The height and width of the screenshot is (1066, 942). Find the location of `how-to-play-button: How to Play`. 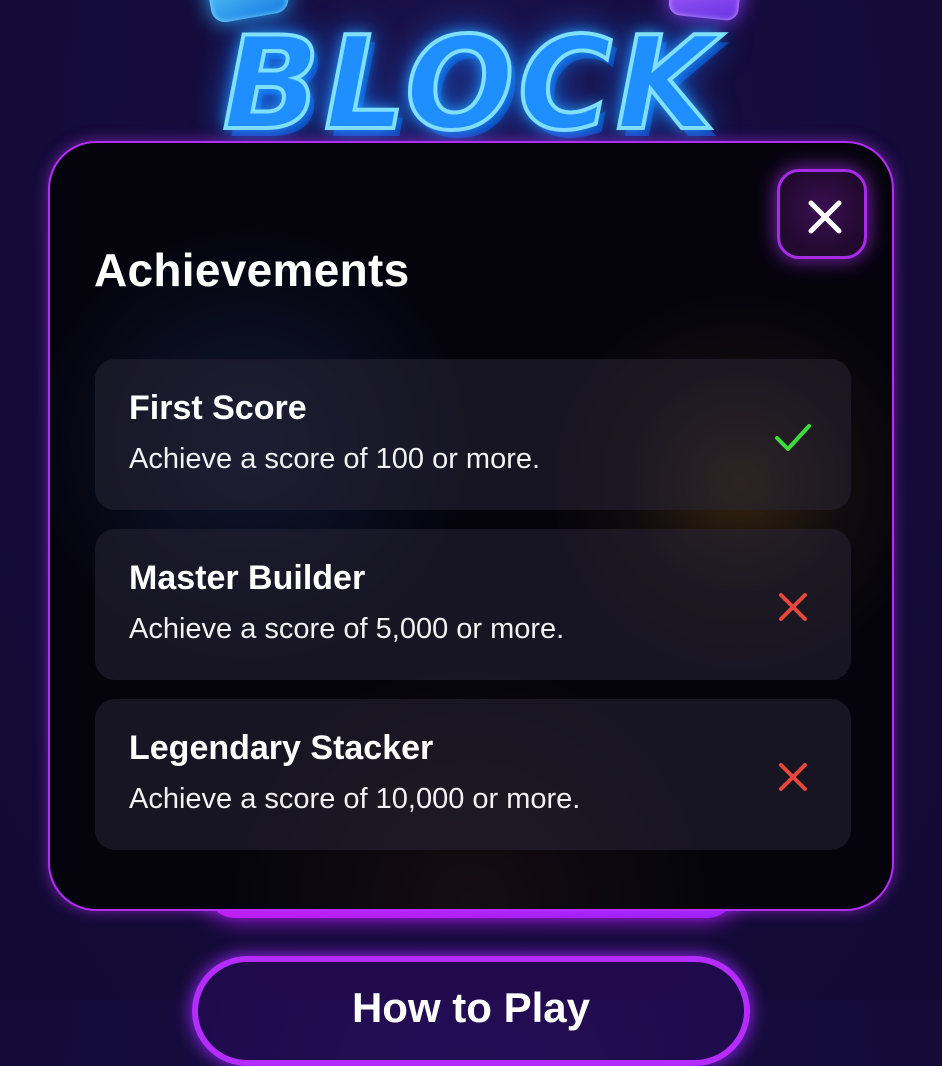

how-to-play-button: How to Play is located at coordinates (471, 1011).